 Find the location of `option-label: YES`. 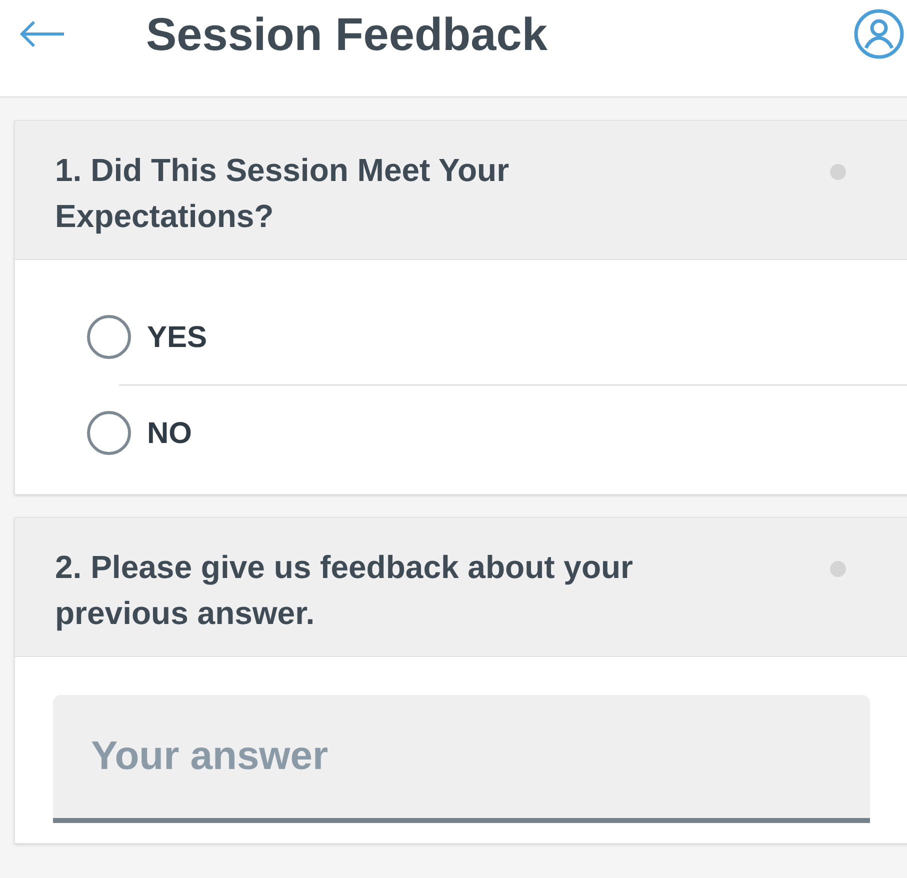

option-label: YES is located at coordinates (177, 338).